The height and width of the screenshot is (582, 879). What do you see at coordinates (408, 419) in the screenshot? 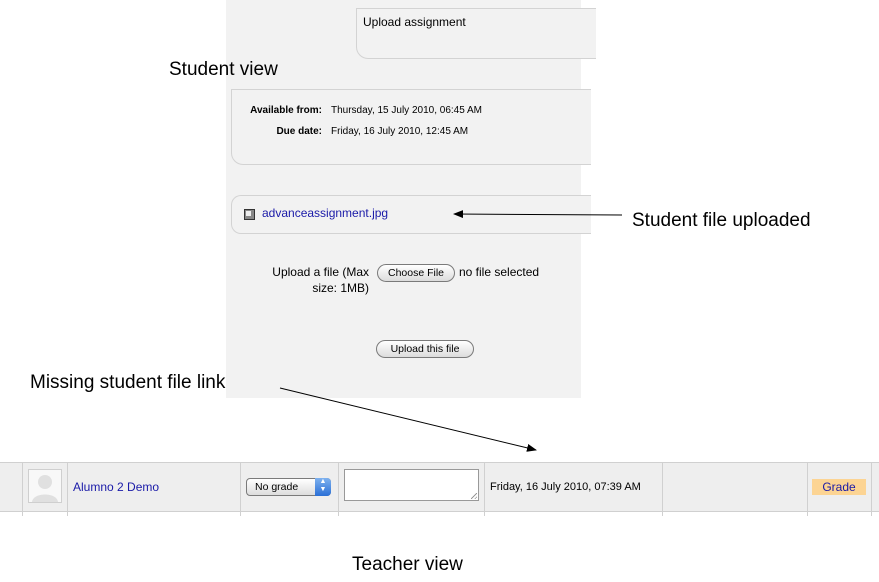
I see `arrow-to-missing-link` at bounding box center [408, 419].